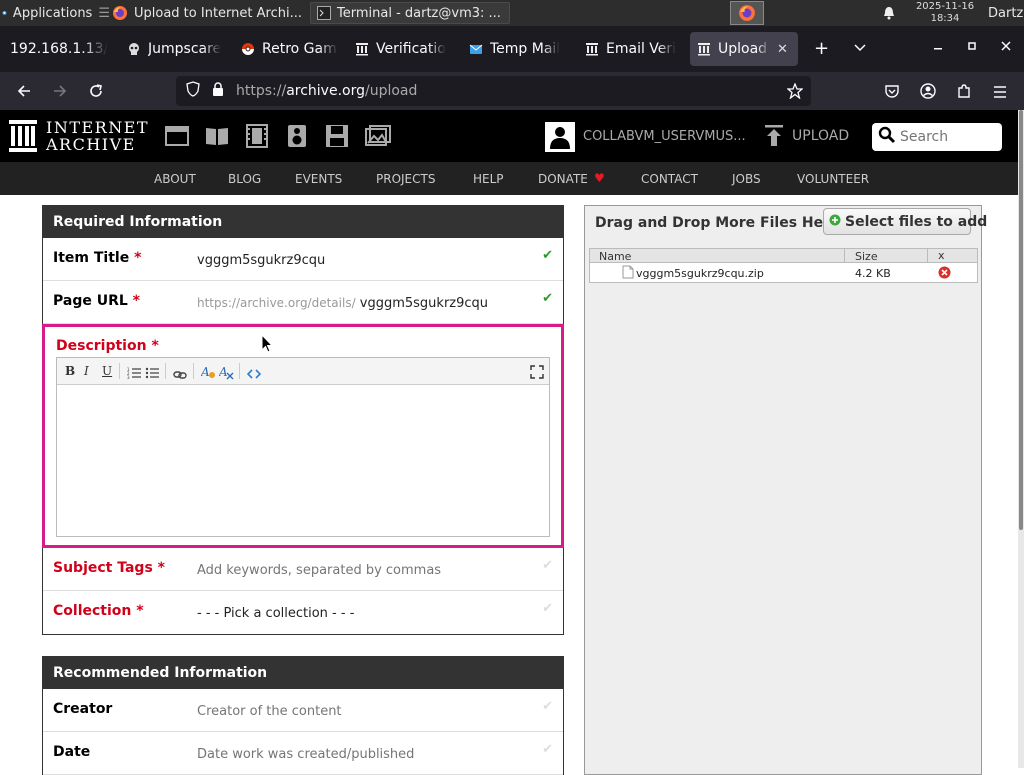 This screenshot has height=775, width=1024. Describe the element at coordinates (820, 136) in the screenshot. I see `upload-link: UPLOAD` at that location.